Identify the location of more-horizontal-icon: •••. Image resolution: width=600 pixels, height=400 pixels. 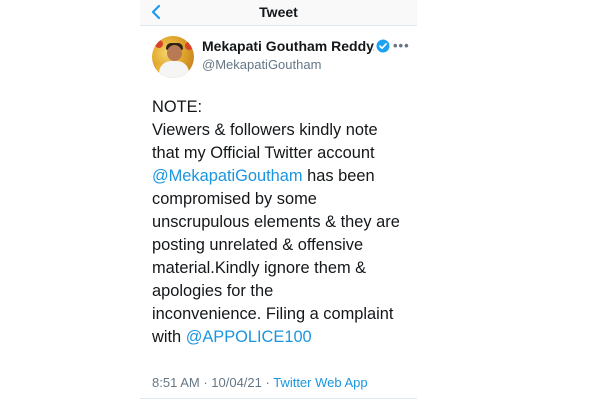
(402, 46).